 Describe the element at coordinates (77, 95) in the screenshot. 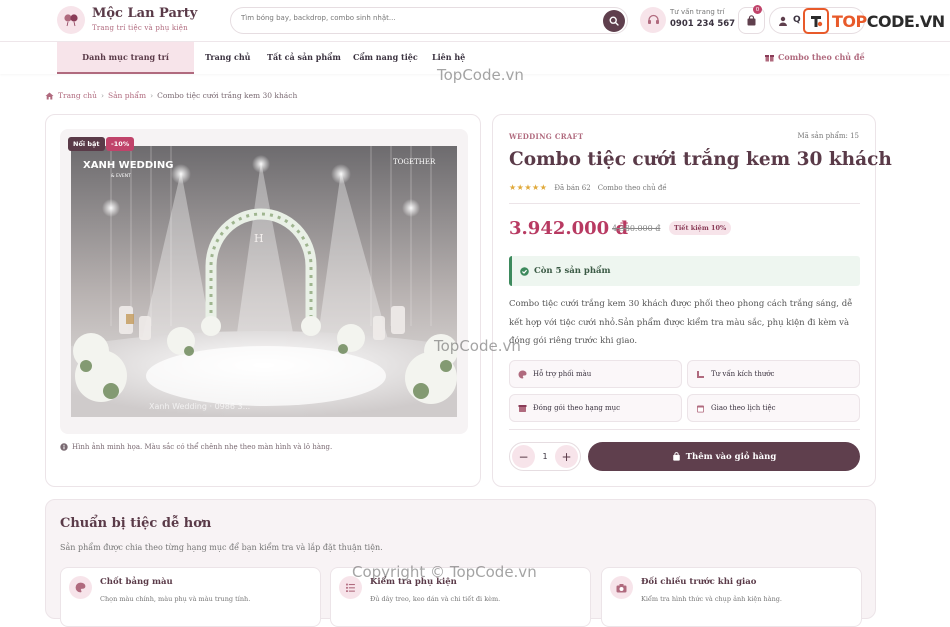

I see `breadcrumb-home: Trang chủ` at that location.